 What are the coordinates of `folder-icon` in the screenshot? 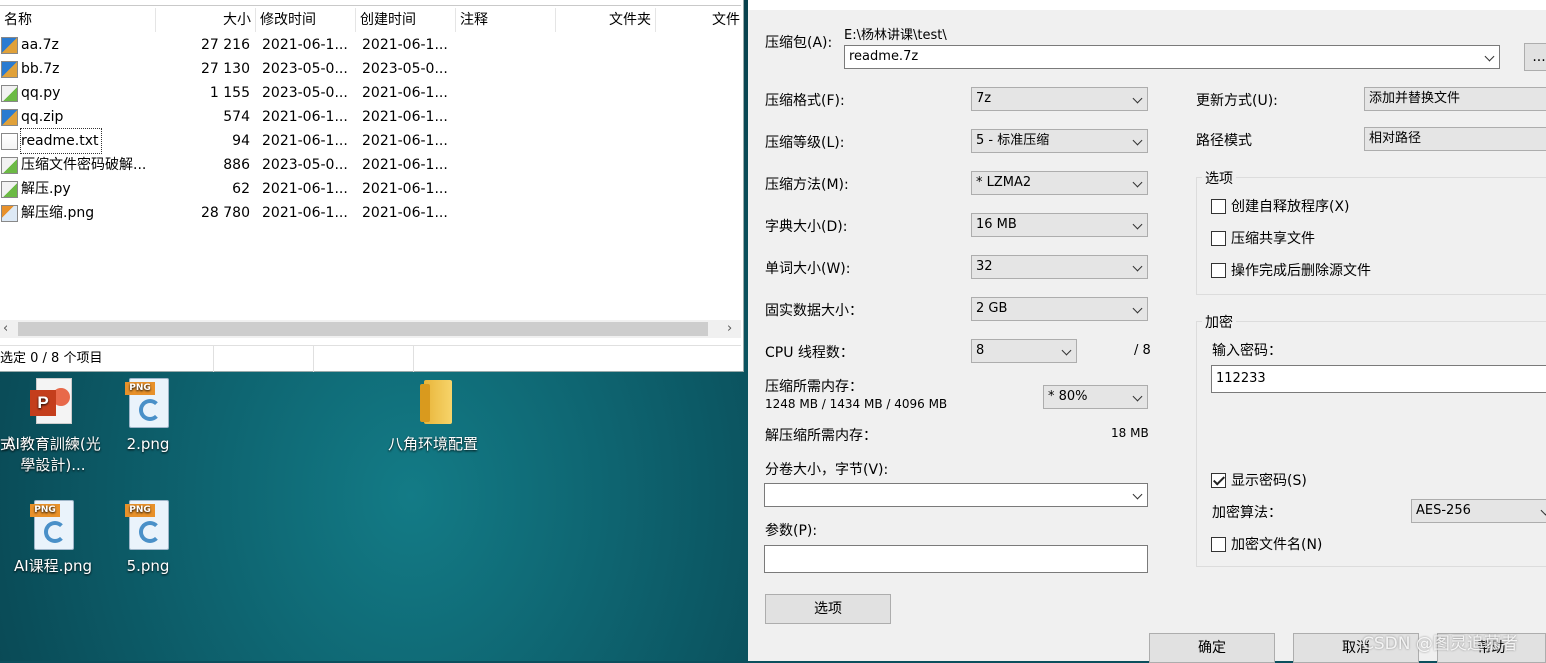 It's located at (433, 404).